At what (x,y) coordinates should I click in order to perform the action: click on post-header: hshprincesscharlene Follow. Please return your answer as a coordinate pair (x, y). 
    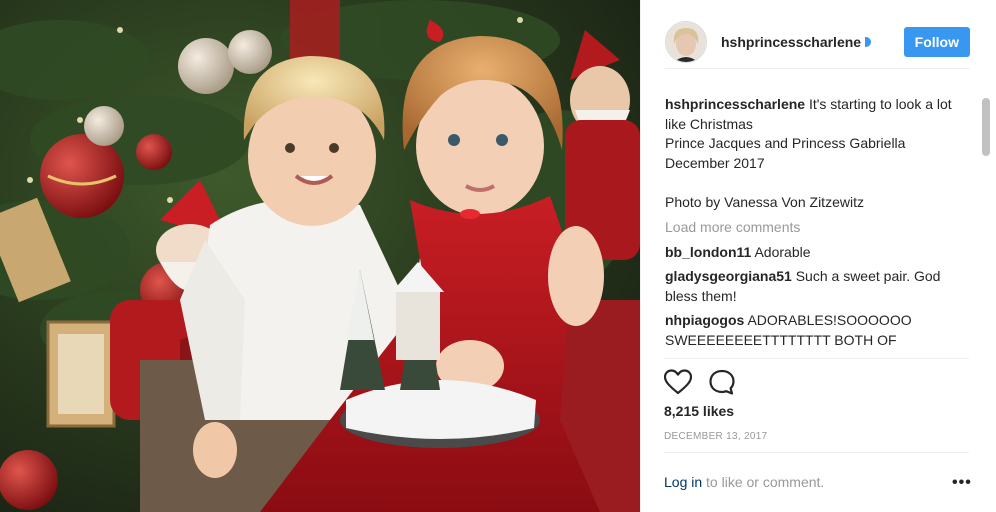
    Looking at the image, I should click on (817, 42).